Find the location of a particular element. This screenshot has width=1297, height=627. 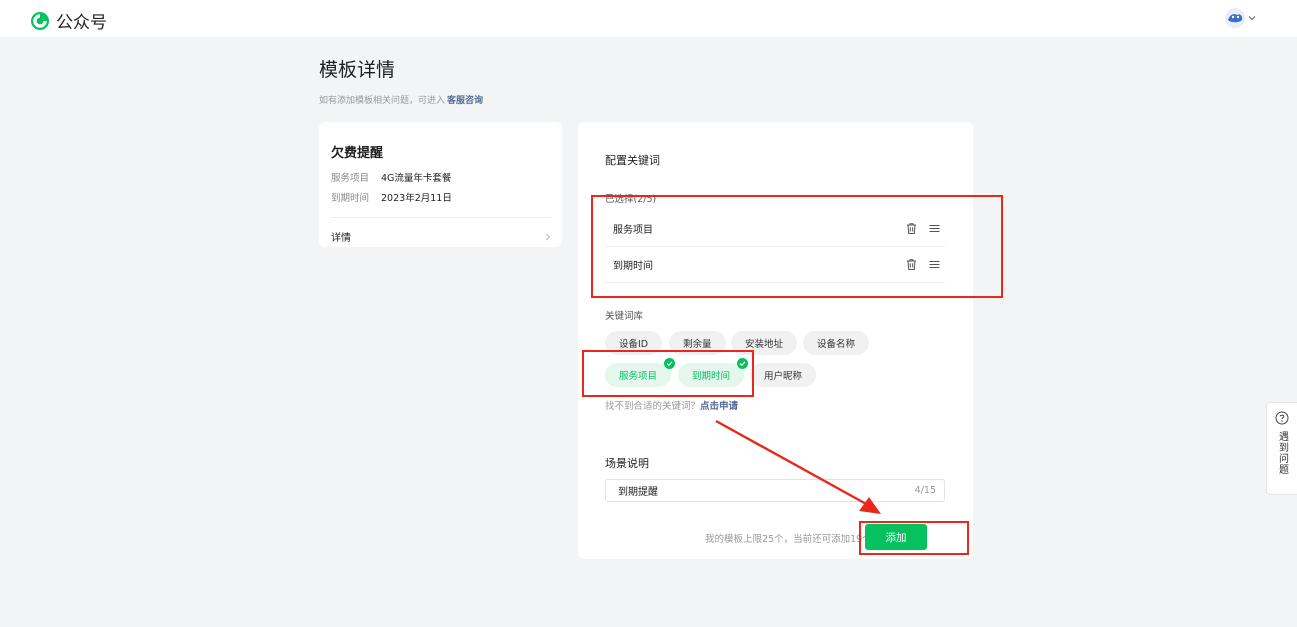

selected-keyword-item: 服务项目 is located at coordinates (775, 229).